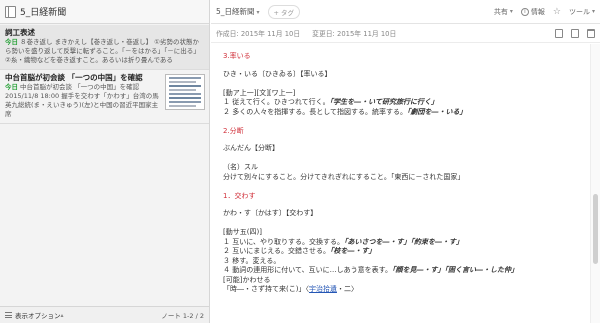  Describe the element at coordinates (104, 12) in the screenshot. I see `notebook-header: 5_日経新聞` at that location.